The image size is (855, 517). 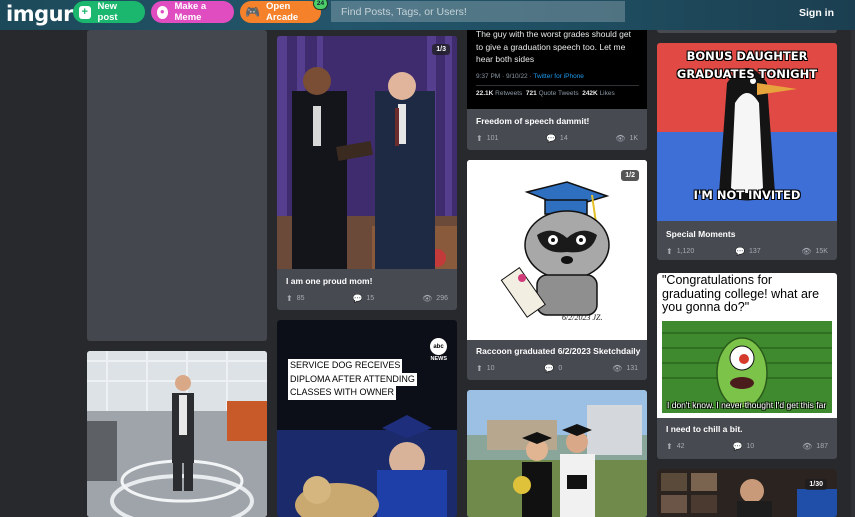 I want to click on tweet-meta: 9:37 PM · 9/10/22 · Twitter for iPhone, so click(x=557, y=76).